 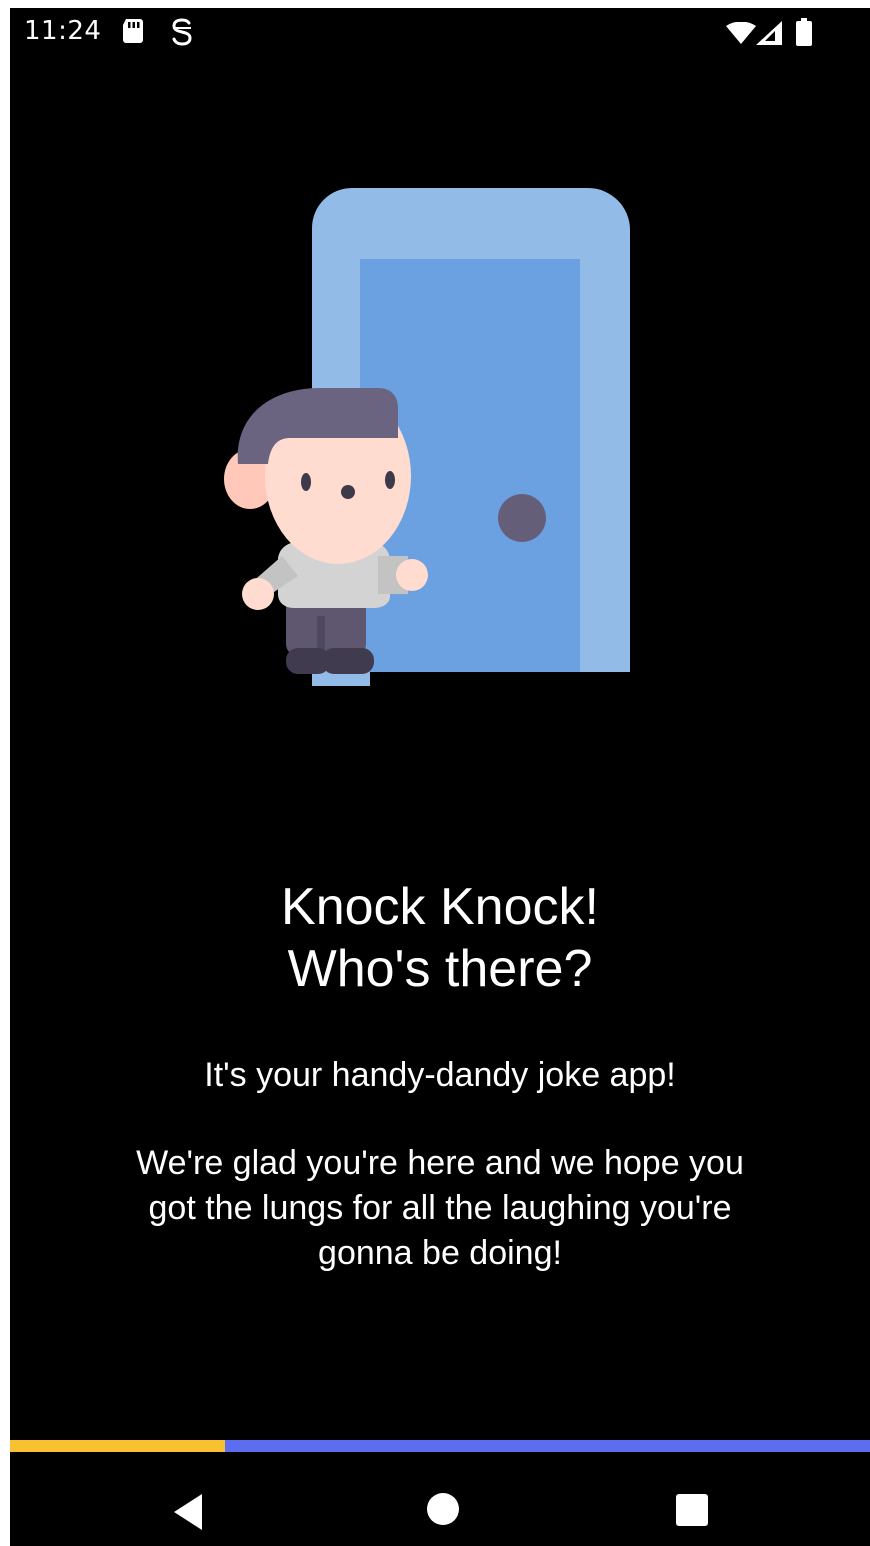 What do you see at coordinates (440, 969) in the screenshot?
I see `headline-line-2: Who's there?` at bounding box center [440, 969].